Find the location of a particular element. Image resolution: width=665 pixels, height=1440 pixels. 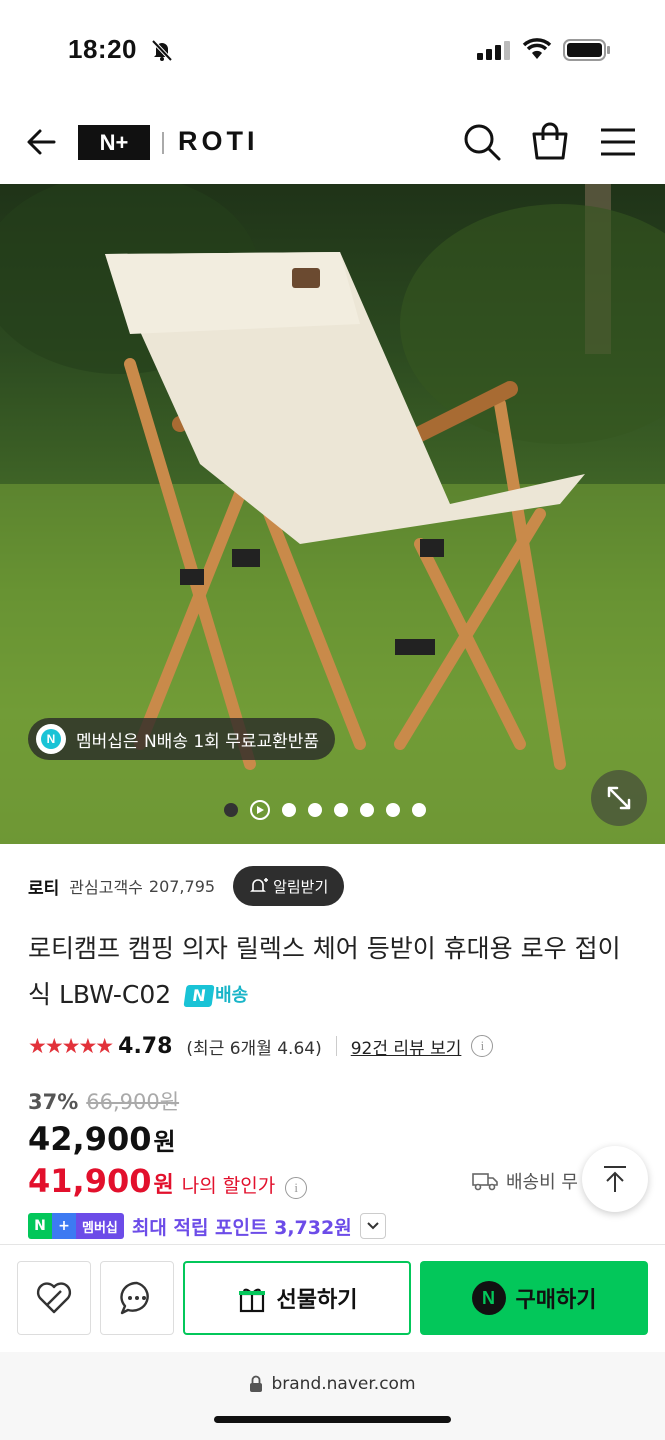

nplus-logo-text: N+ is located at coordinates (114, 142).